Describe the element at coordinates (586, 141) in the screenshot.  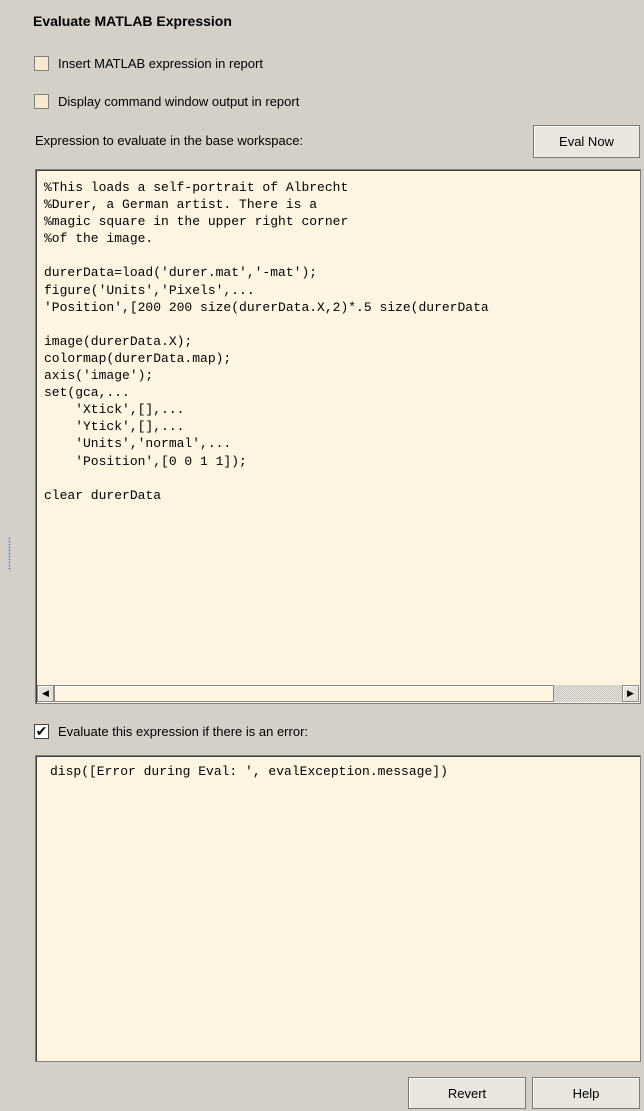
I see `eval-now-button: Eval Now` at that location.